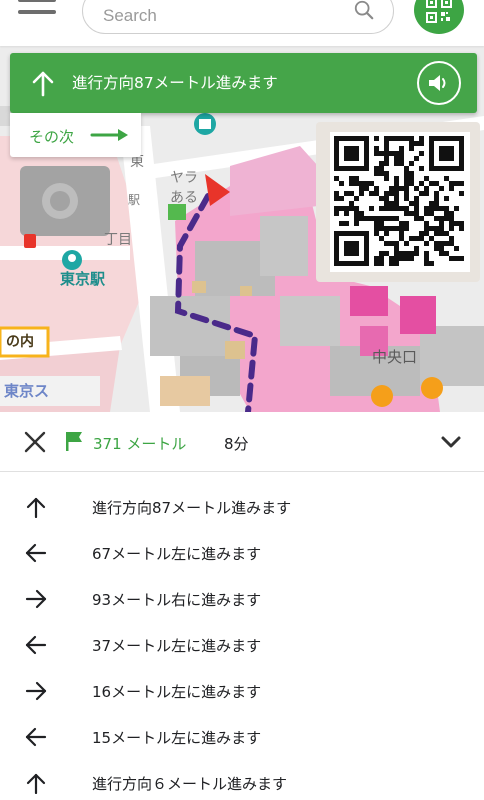 Image resolution: width=484 pixels, height=800 pixels. What do you see at coordinates (451, 442) in the screenshot?
I see `chevron-down-icon` at bounding box center [451, 442].